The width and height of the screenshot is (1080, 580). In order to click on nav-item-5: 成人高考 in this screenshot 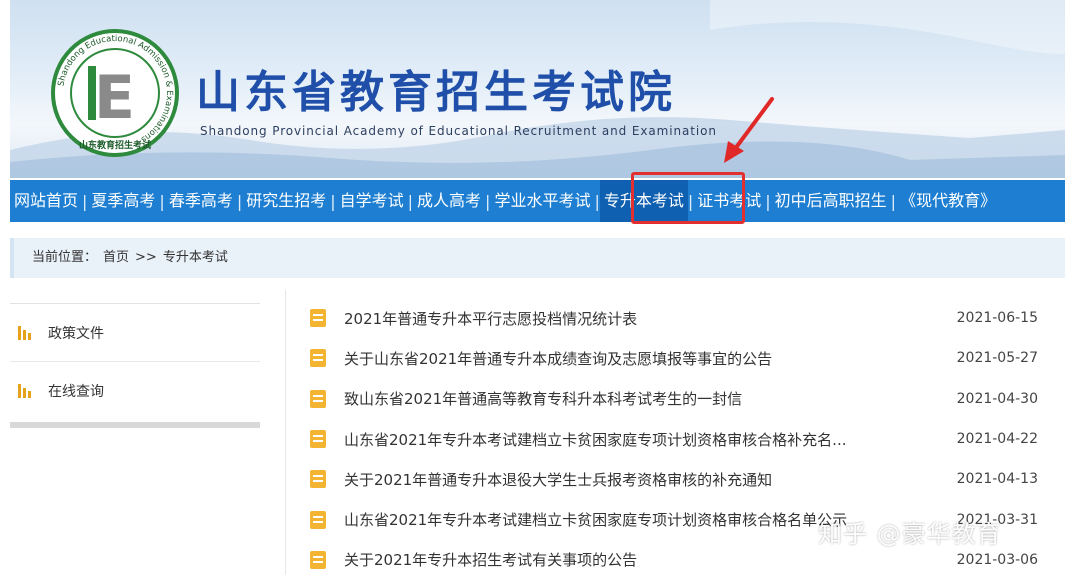, I will do `click(449, 201)`.